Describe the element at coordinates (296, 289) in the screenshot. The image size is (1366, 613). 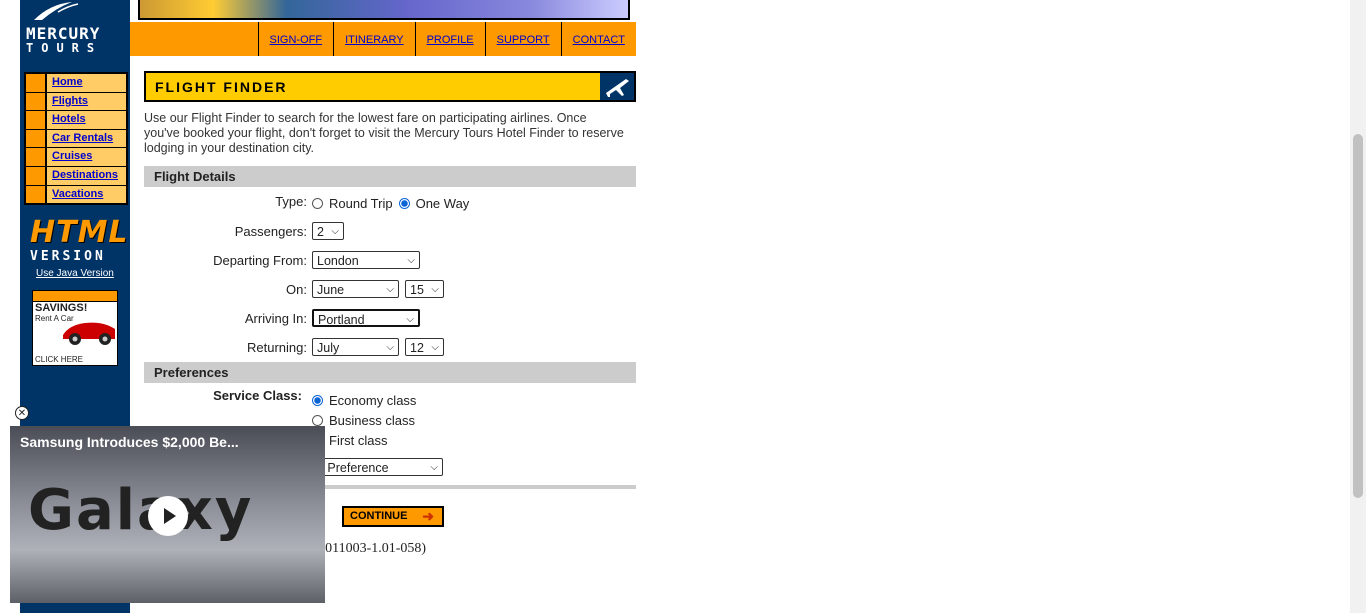
I see `on-label: On:` at that location.